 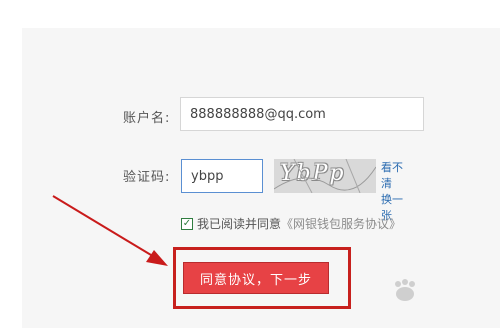 I want to click on agreement-checkbox: ✓, so click(x=187, y=223).